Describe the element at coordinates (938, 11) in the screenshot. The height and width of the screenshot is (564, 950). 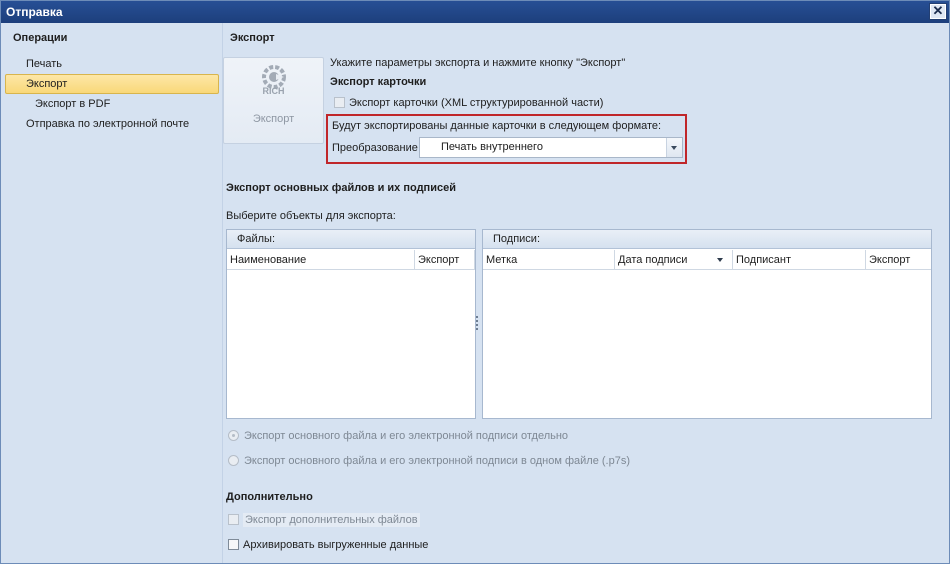
I see `close-button: ✕` at that location.